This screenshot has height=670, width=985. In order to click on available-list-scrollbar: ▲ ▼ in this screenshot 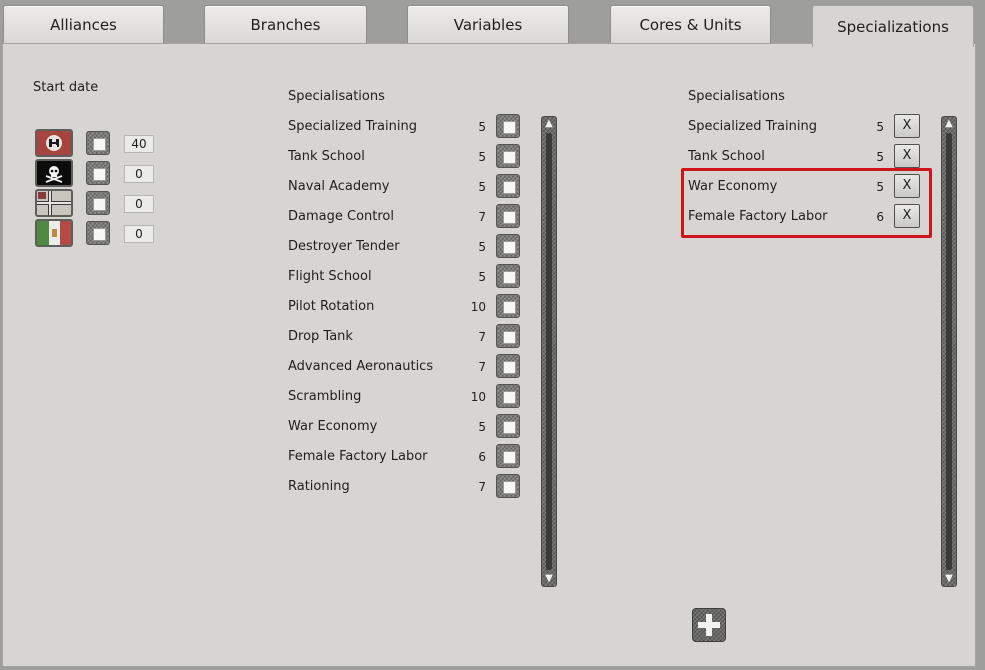, I will do `click(549, 351)`.